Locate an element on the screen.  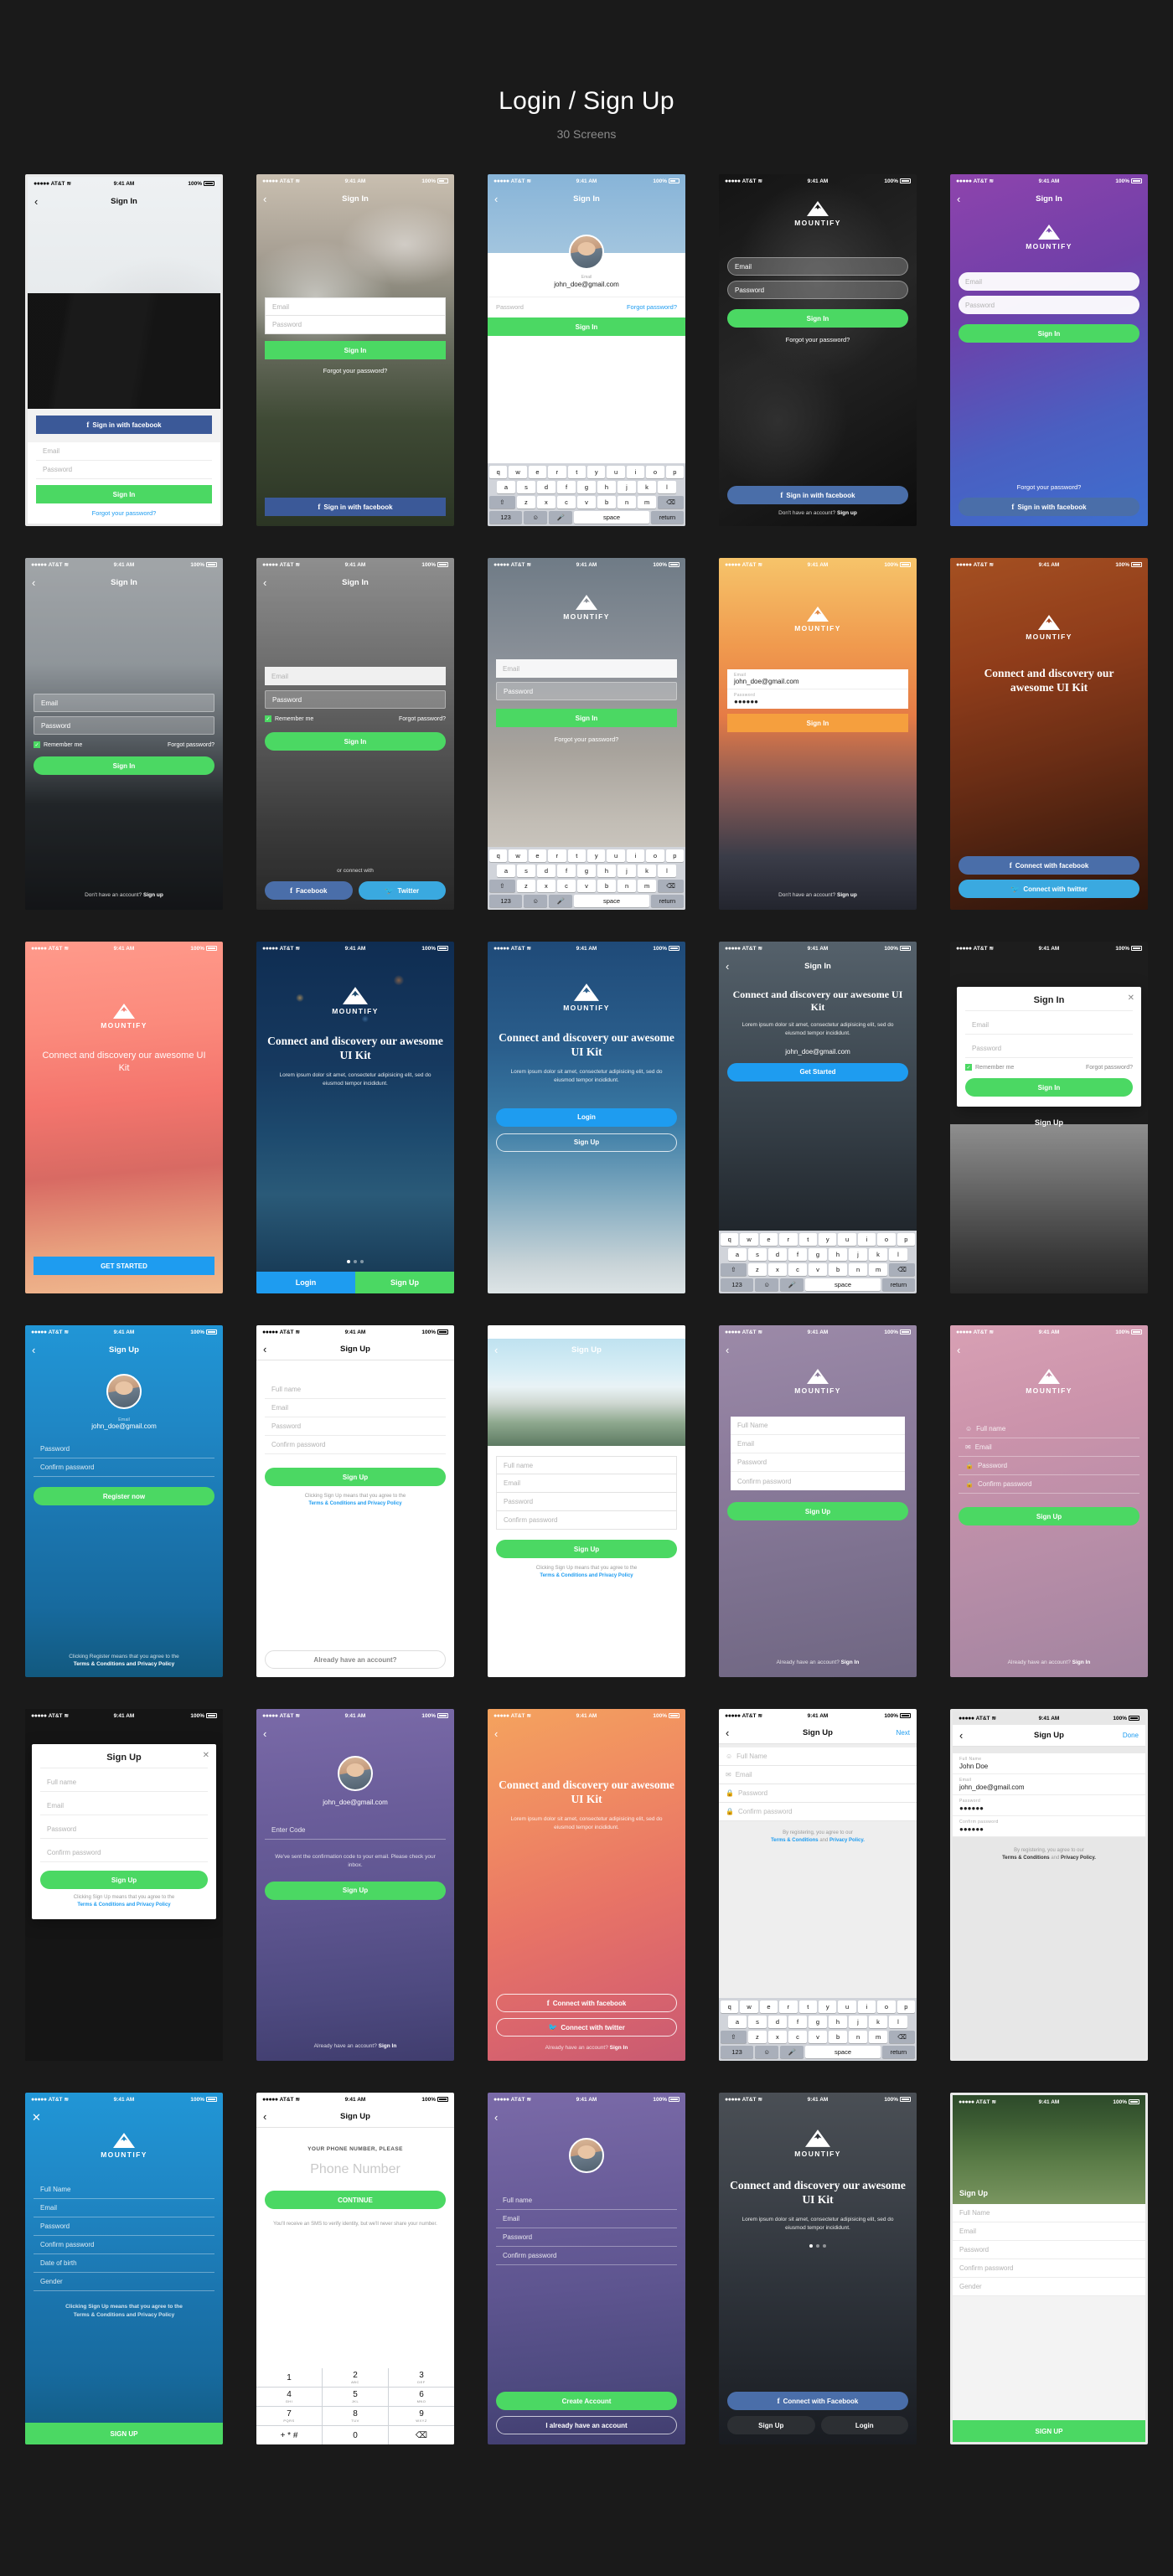
key-r: r is located at coordinates (557, 472).